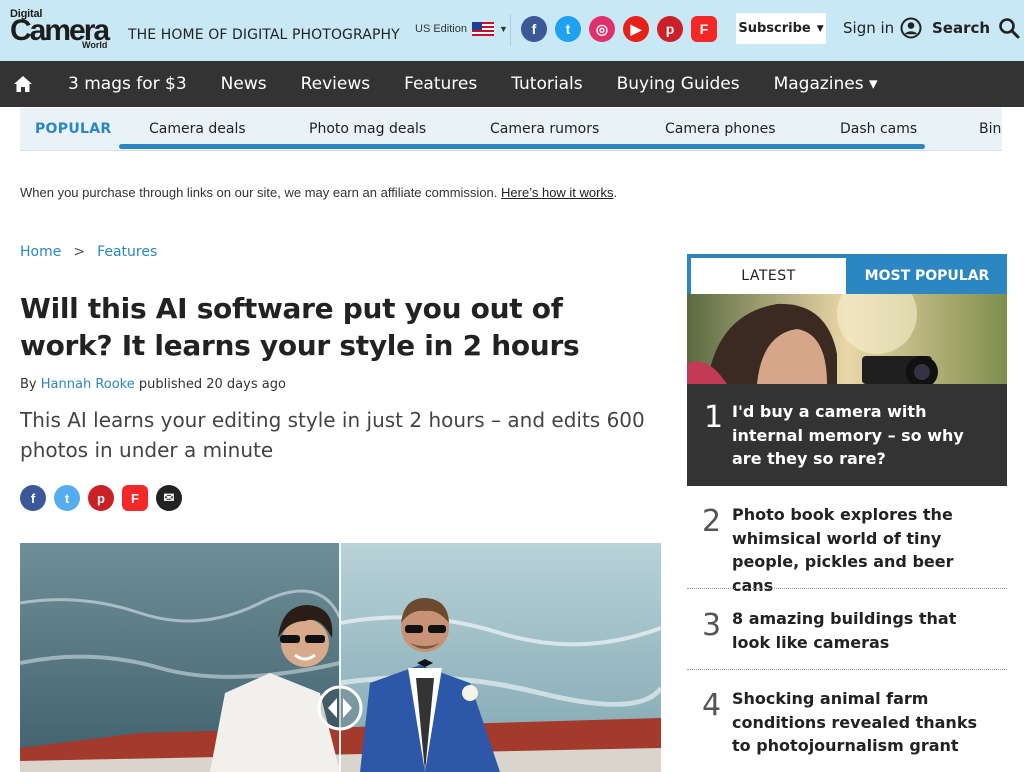 The image size is (1024, 772). What do you see at coordinates (602, 29) in the screenshot?
I see `instagram-icon: ◎` at bounding box center [602, 29].